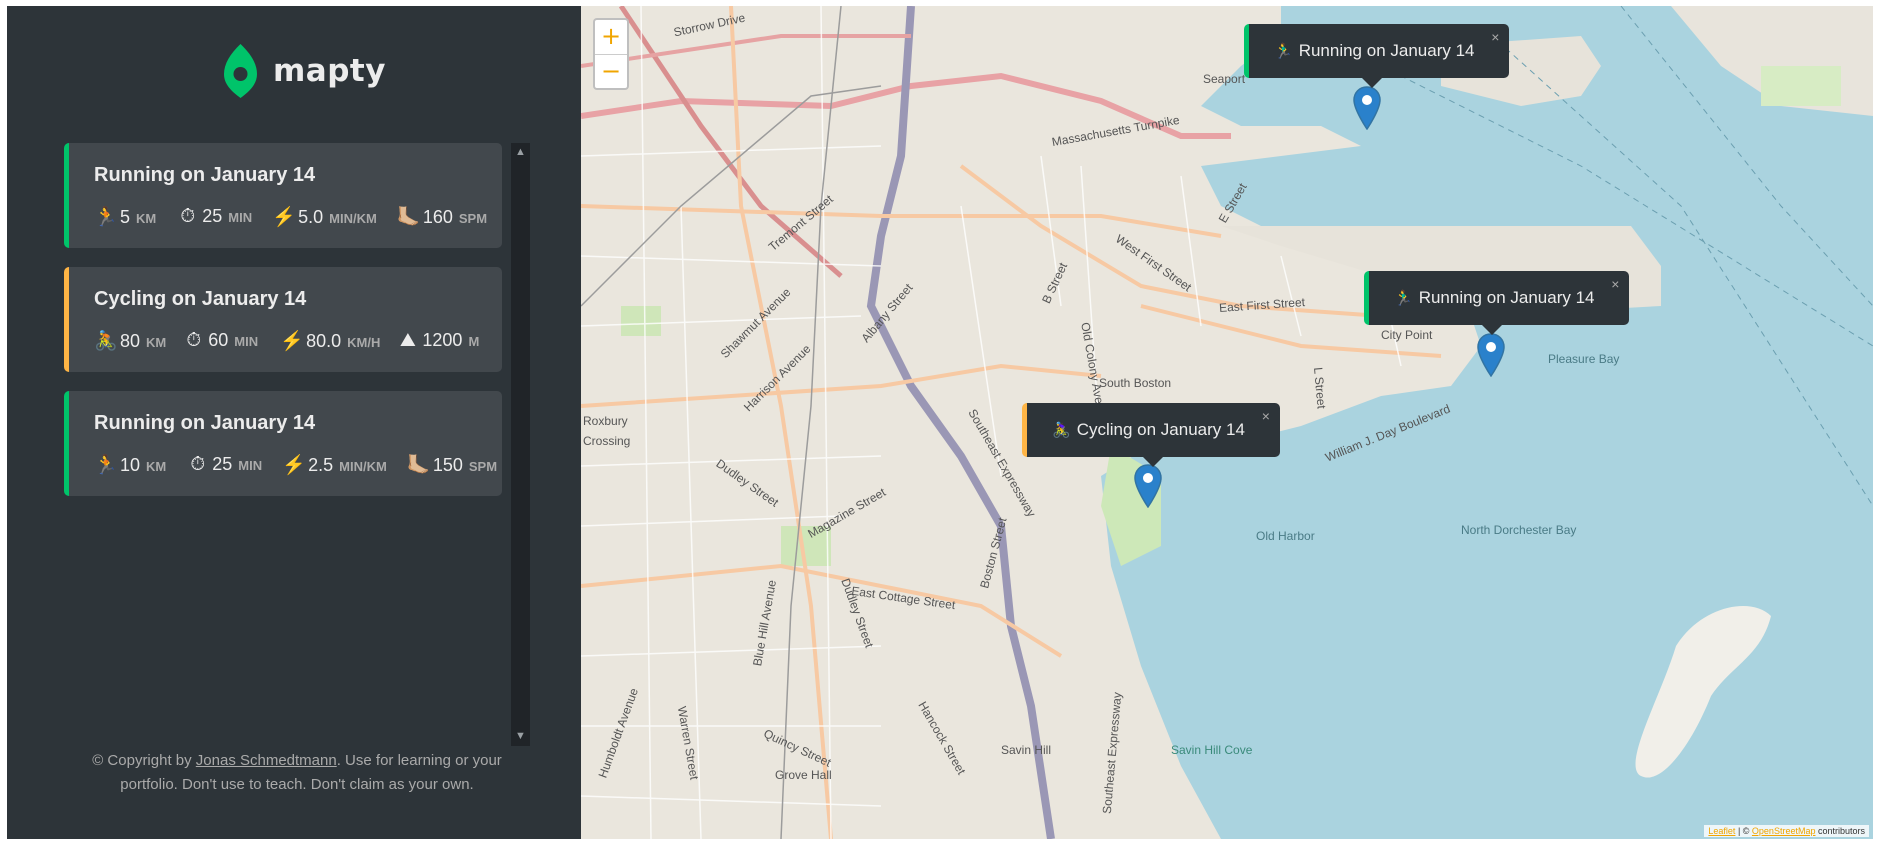 The image size is (1881, 851). I want to click on scroll-up-arrow-icon: ▲, so click(520, 152).